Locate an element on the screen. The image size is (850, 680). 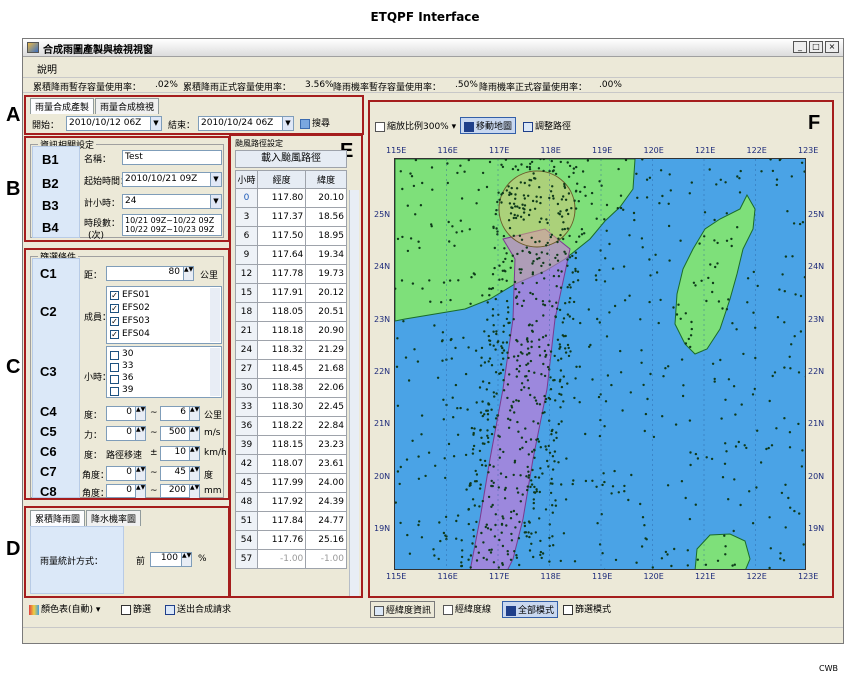
track-row: 24 118.32 21.29 is located at coordinates (291, 350).